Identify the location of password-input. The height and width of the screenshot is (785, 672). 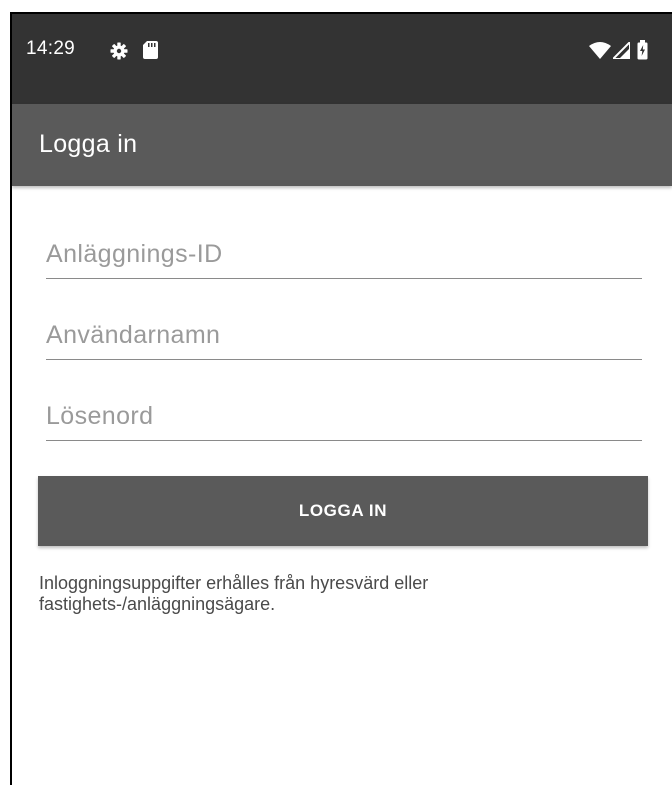
(344, 416).